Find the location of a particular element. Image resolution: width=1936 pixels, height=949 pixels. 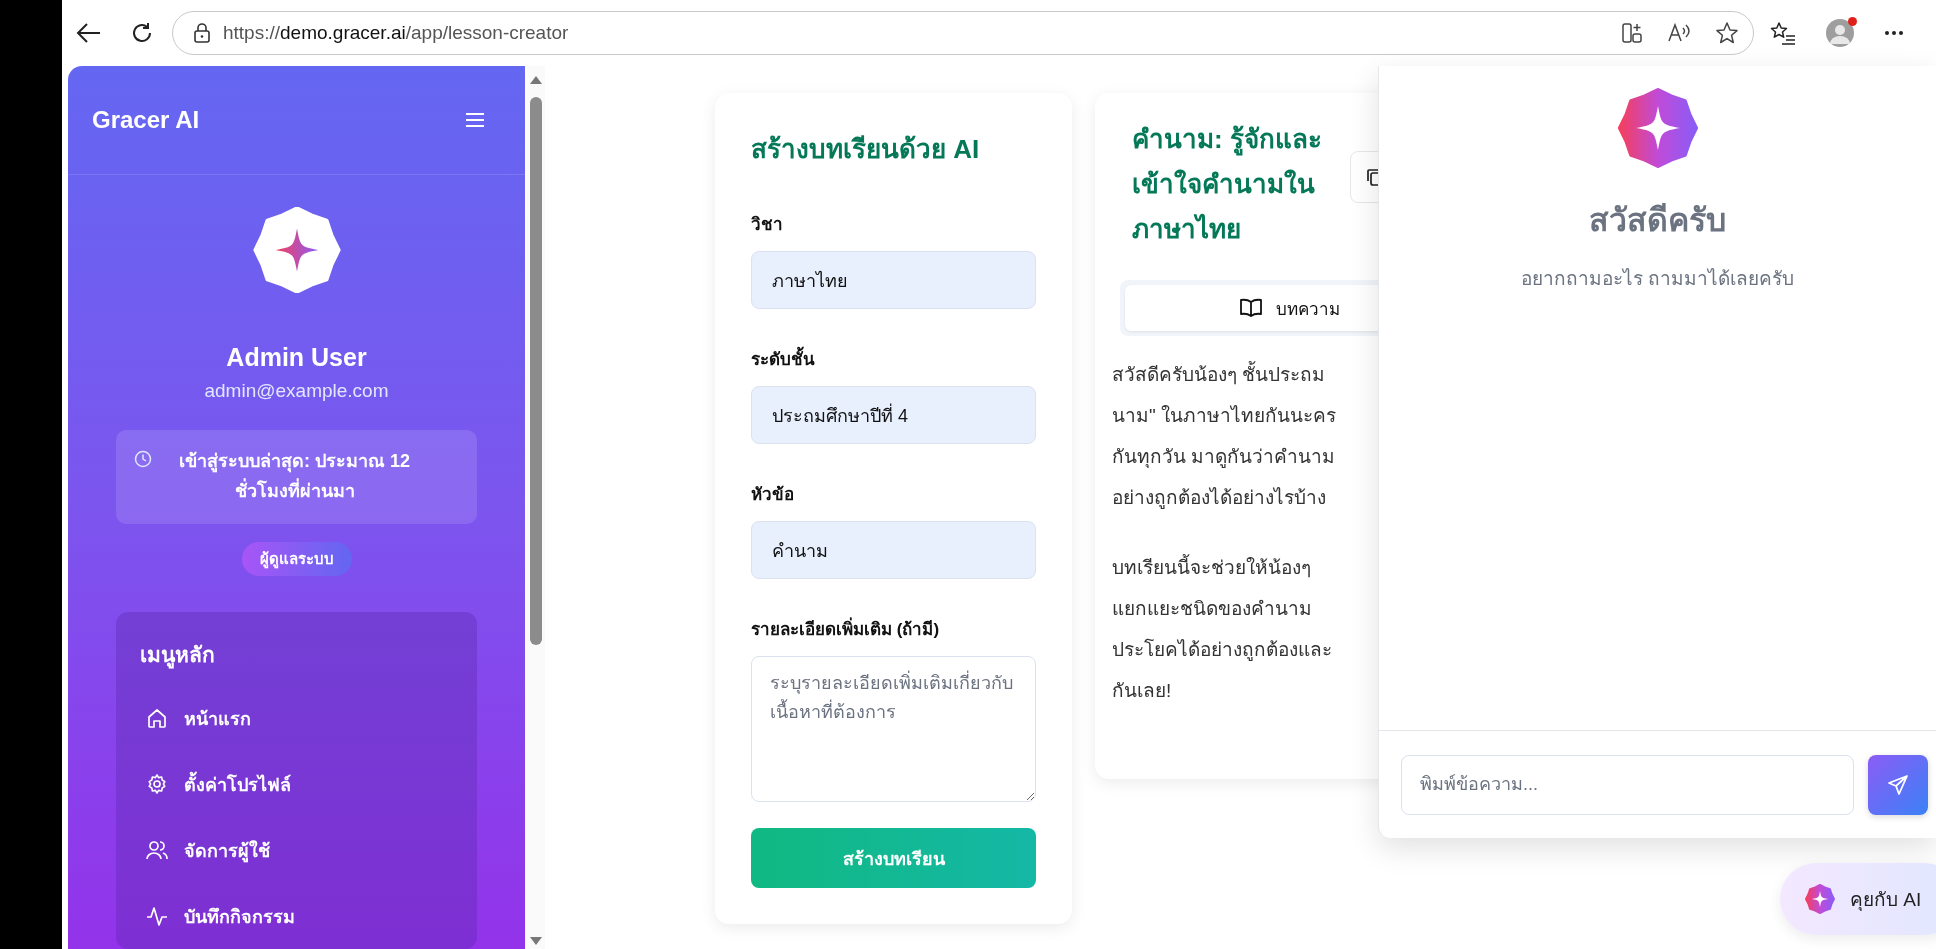

send-icon is located at coordinates (1898, 784).